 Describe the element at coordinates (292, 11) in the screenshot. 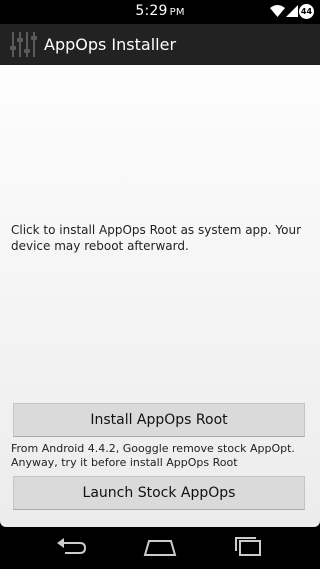

I see `cell-signal-icon` at that location.